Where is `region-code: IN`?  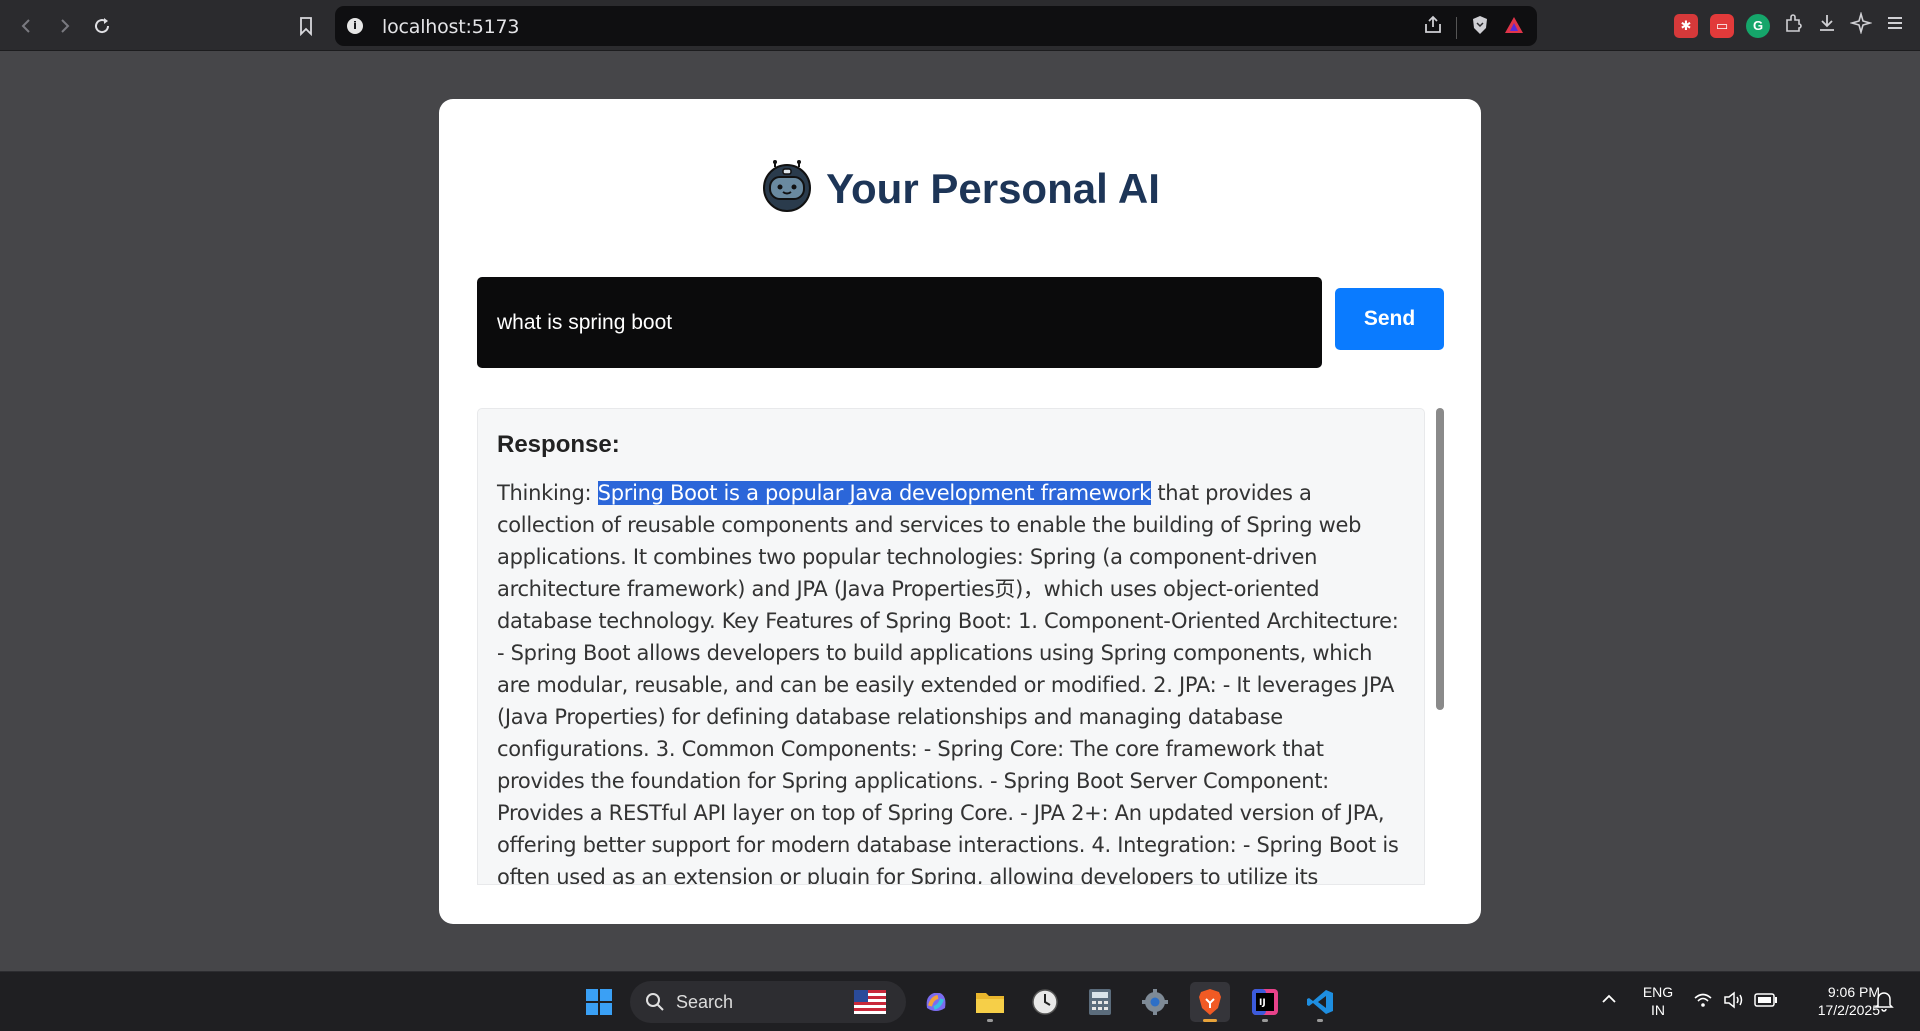 region-code: IN is located at coordinates (1658, 1010).